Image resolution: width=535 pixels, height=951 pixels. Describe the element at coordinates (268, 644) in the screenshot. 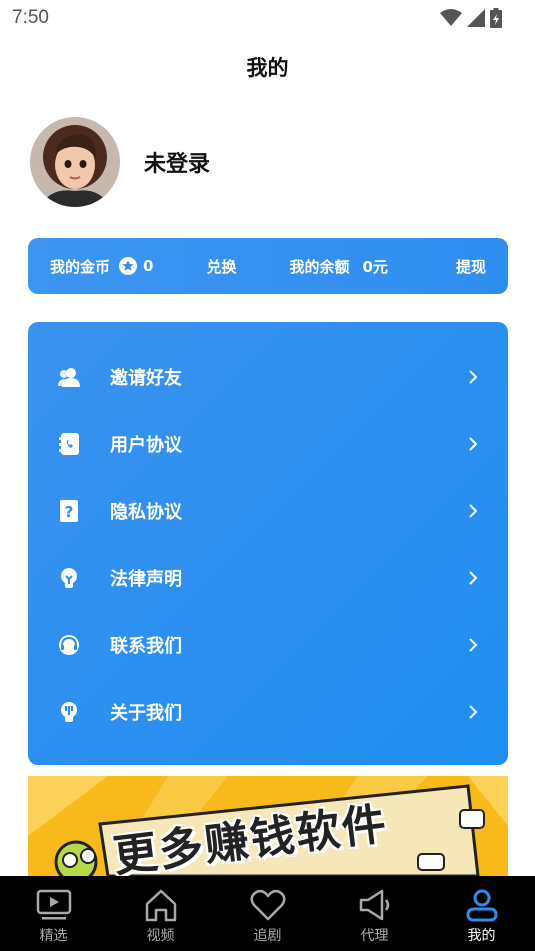

I see `menu-item-contact-us: 联系我们` at that location.